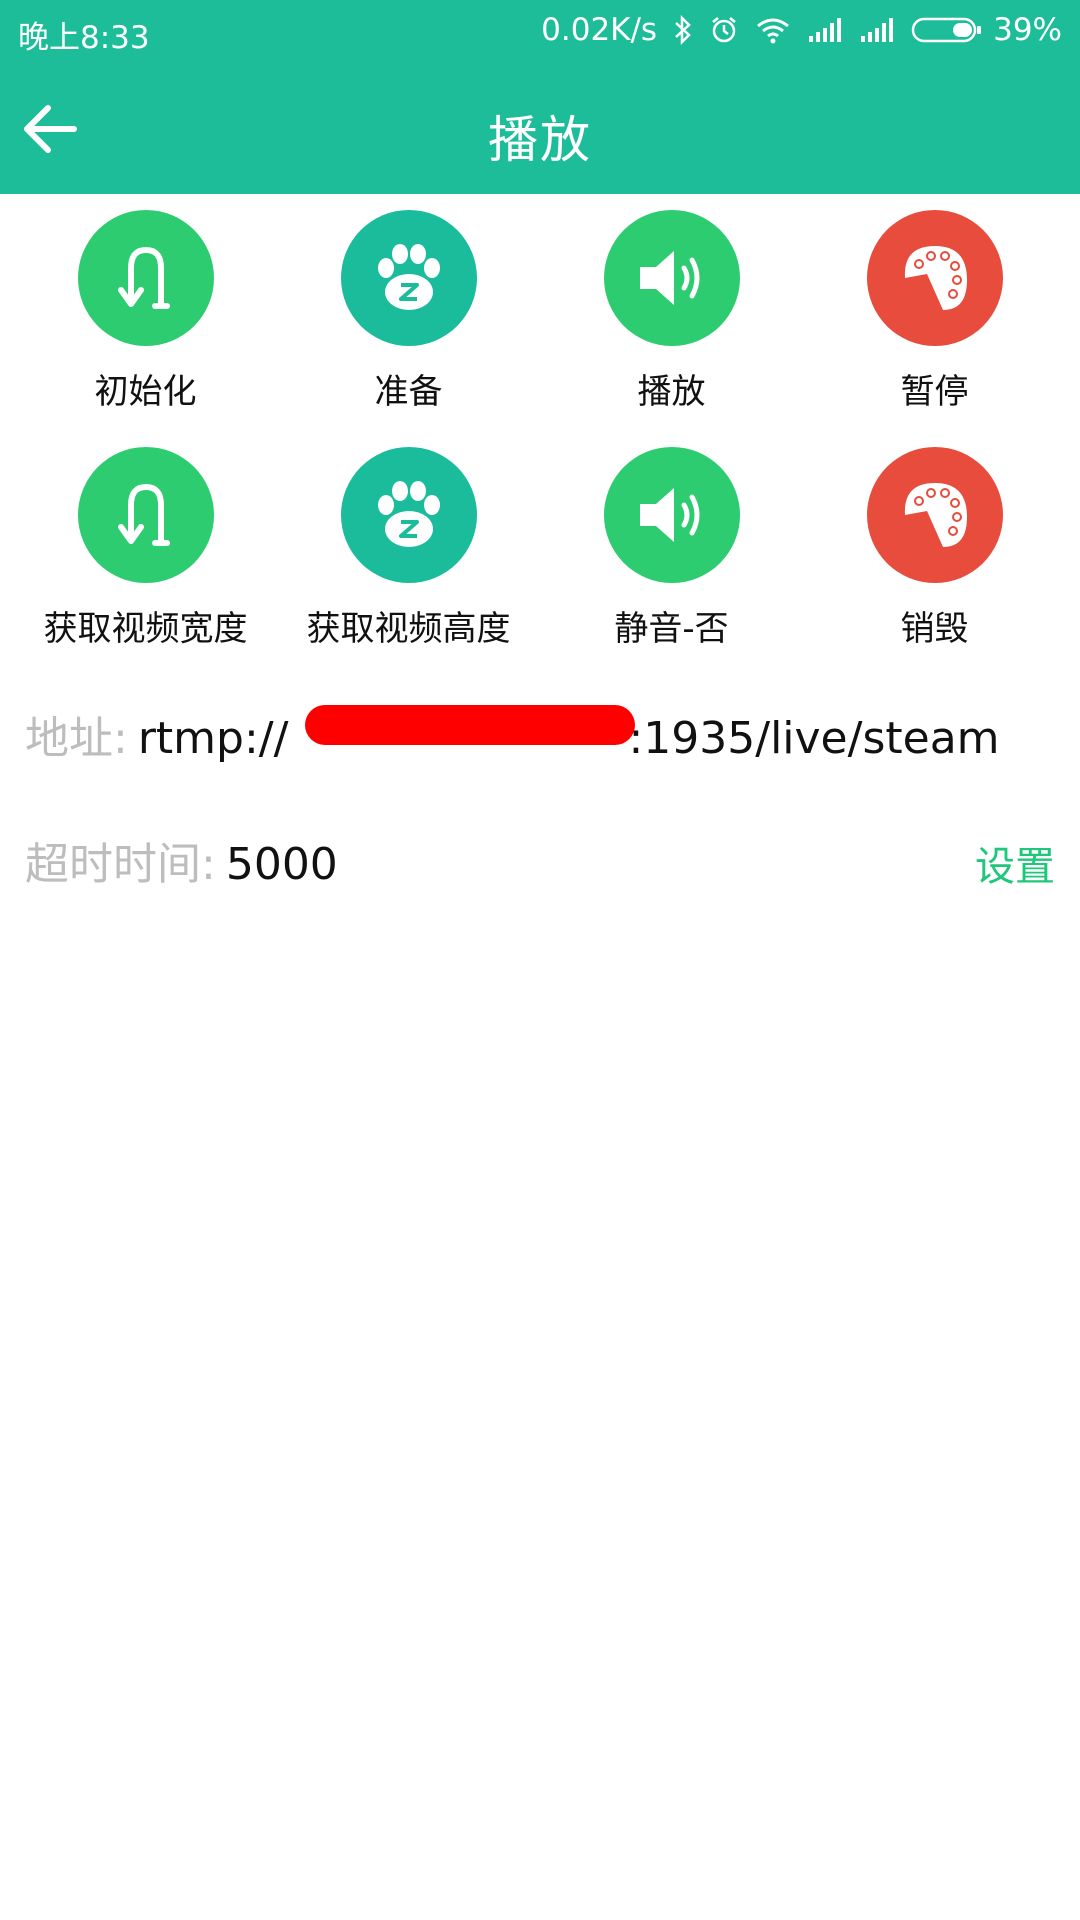 The image size is (1080, 1920). Describe the element at coordinates (773, 30) in the screenshot. I see `wifi-icon` at that location.